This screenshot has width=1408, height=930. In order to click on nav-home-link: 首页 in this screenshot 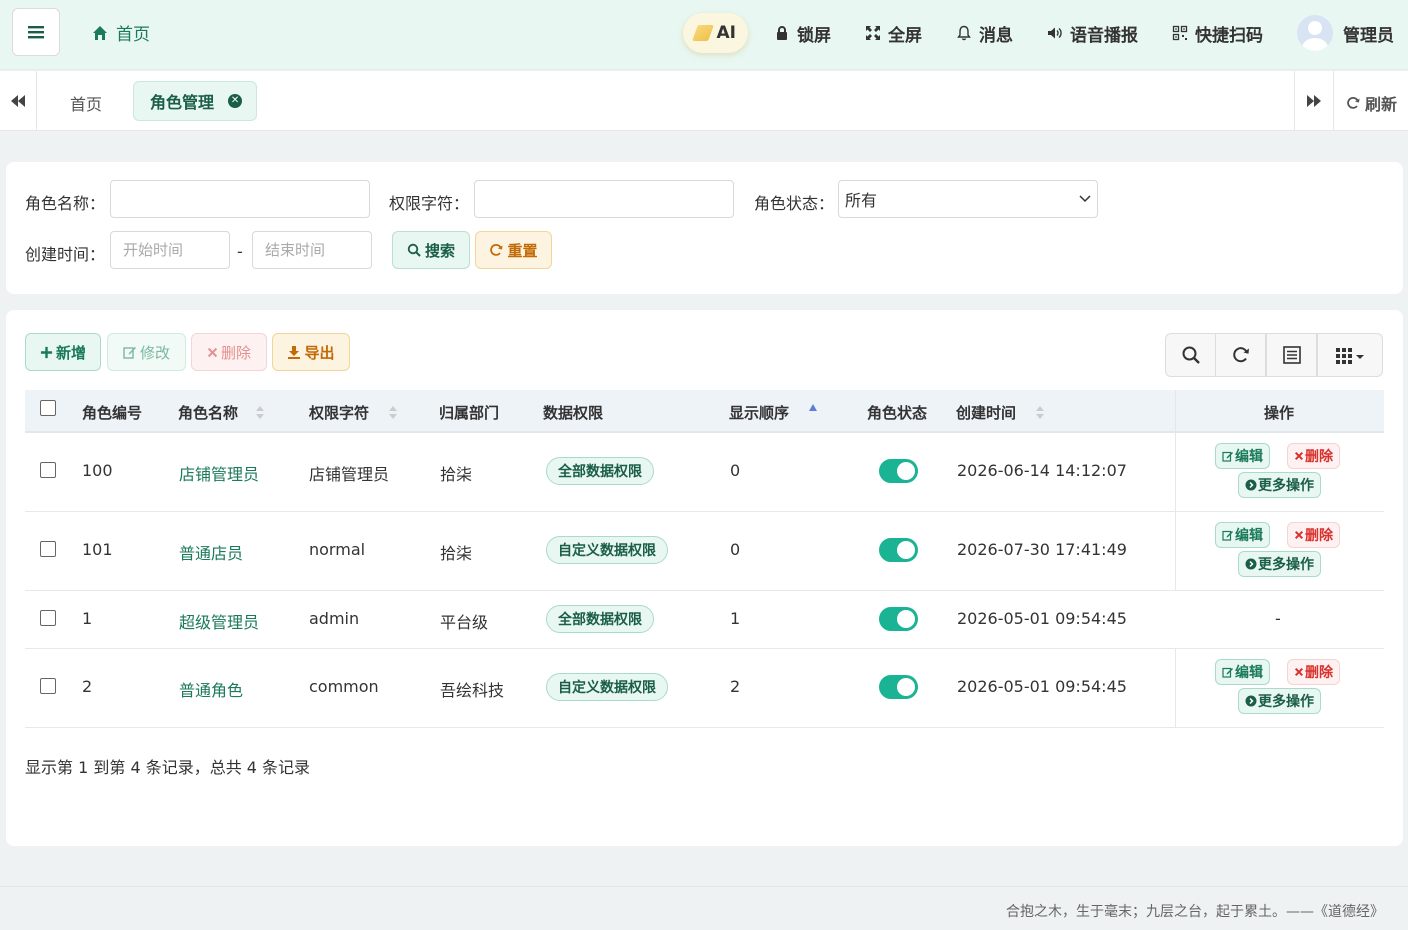, I will do `click(121, 32)`.